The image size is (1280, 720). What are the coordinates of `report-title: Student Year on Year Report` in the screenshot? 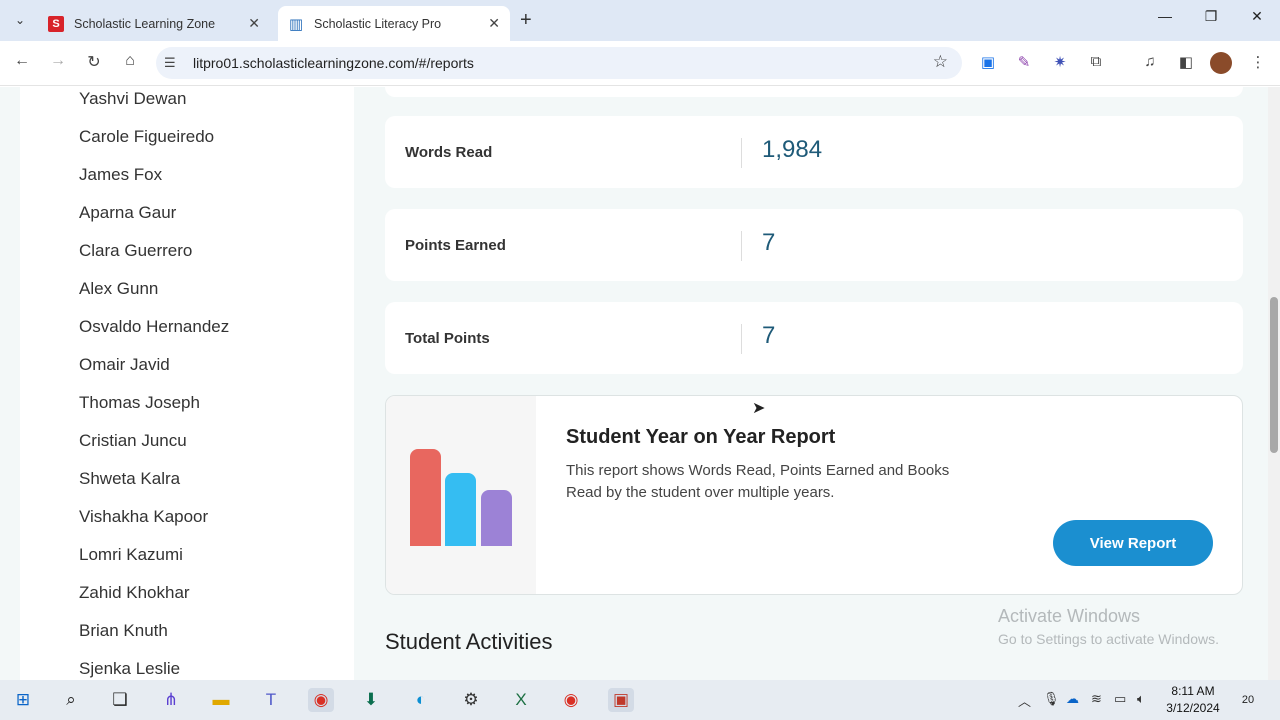 It's located at (701, 437).